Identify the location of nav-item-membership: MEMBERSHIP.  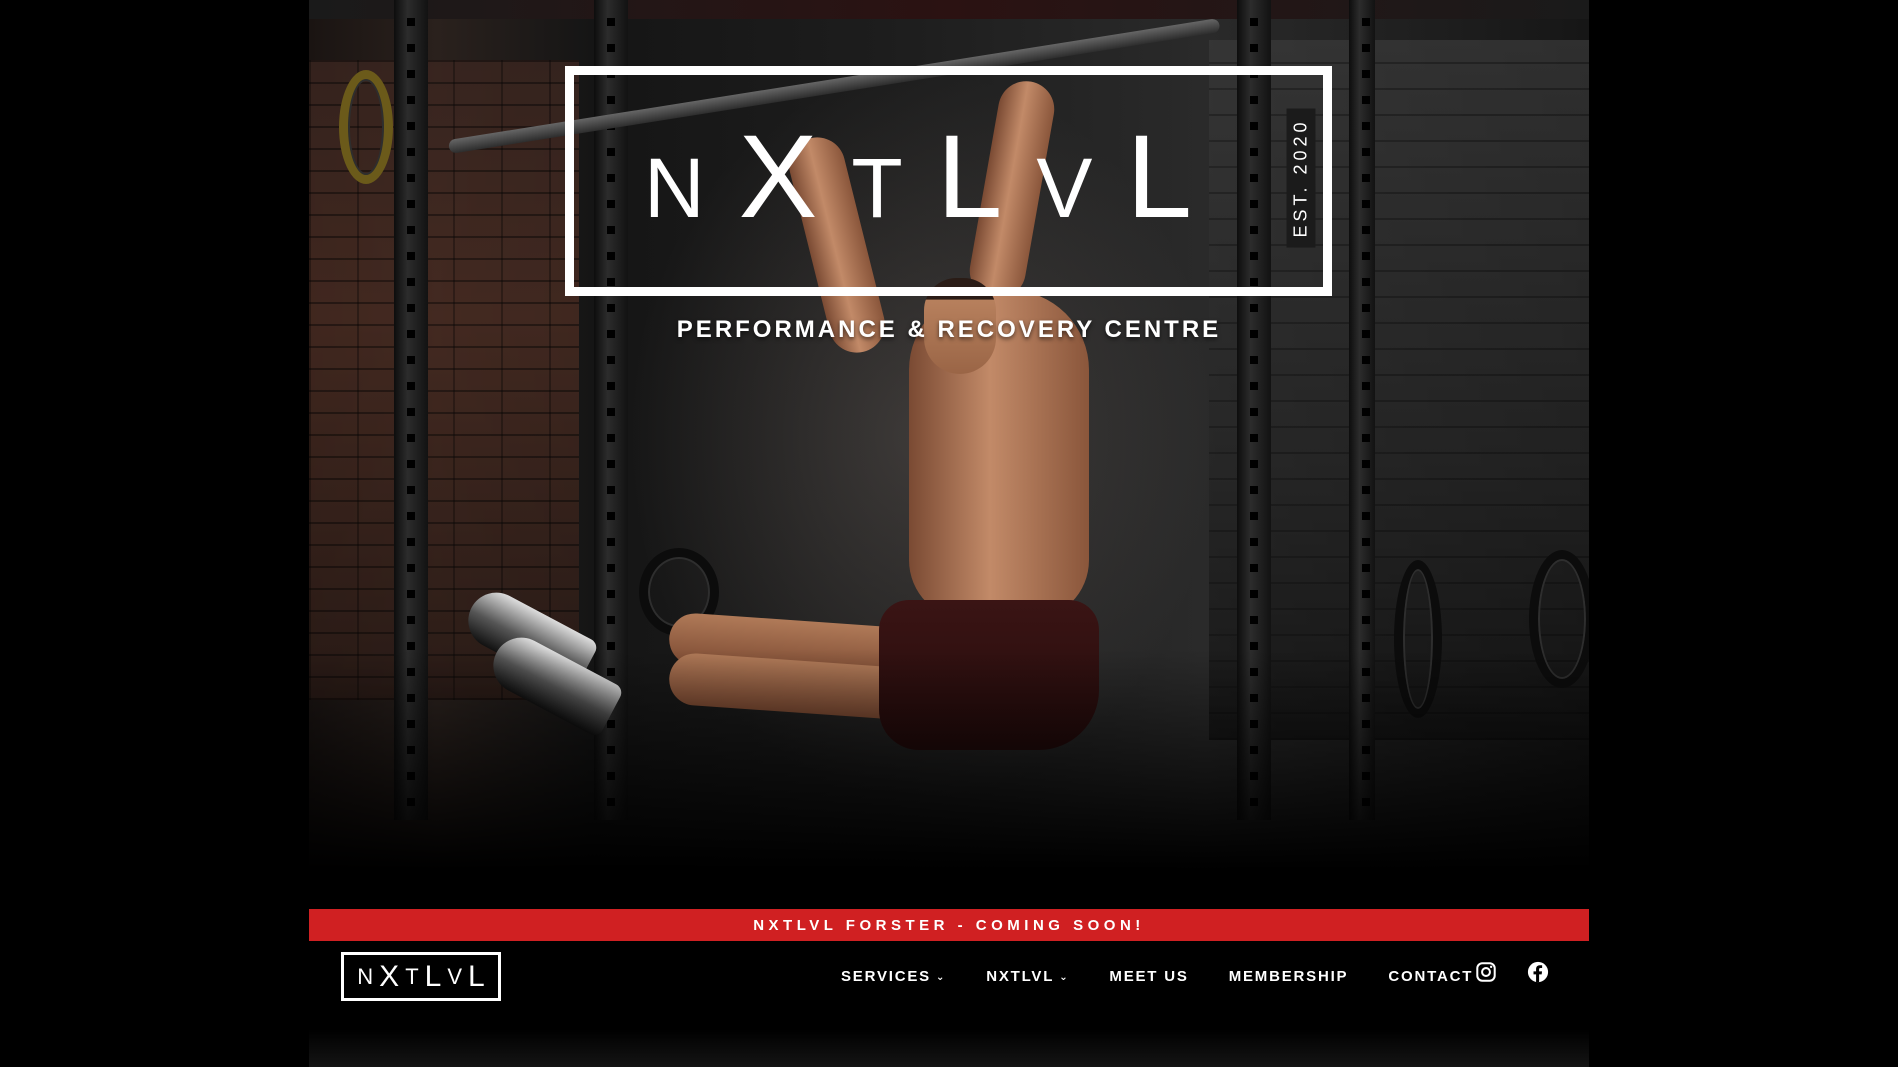
(1289, 976).